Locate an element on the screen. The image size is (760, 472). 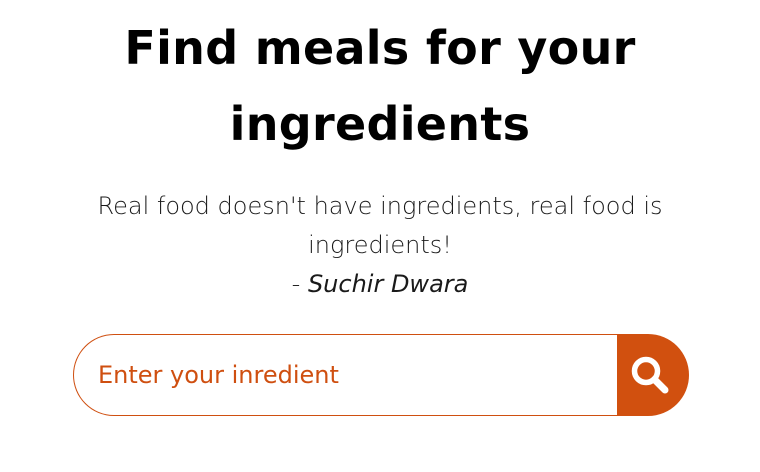
search-button is located at coordinates (653, 375).